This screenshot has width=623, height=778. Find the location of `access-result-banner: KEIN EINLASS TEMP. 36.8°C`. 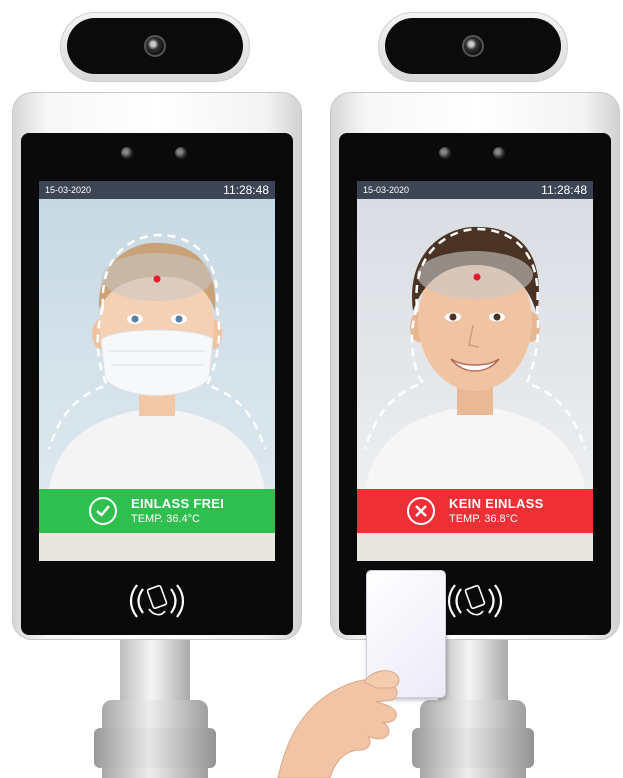

access-result-banner: KEIN EINLASS TEMP. 36.8°C is located at coordinates (475, 511).